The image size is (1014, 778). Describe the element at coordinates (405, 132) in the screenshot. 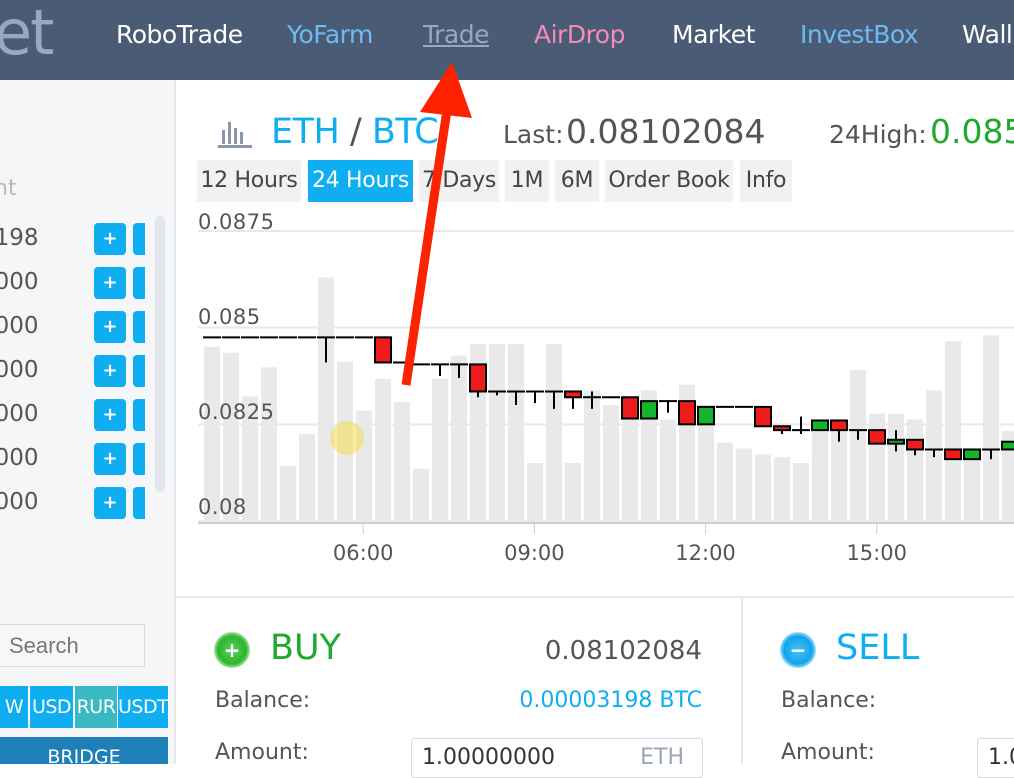

I see `pair-quote: BTC` at that location.